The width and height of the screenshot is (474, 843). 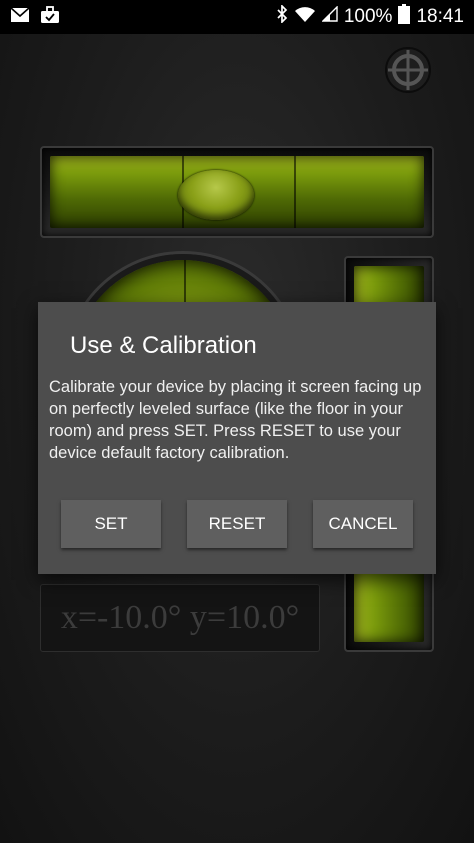 I want to click on level-marker-line, so click(x=295, y=192).